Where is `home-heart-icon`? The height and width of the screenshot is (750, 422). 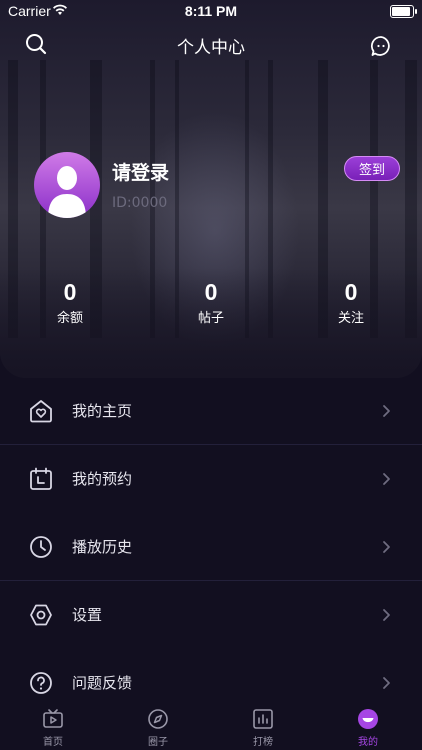 home-heart-icon is located at coordinates (41, 411).